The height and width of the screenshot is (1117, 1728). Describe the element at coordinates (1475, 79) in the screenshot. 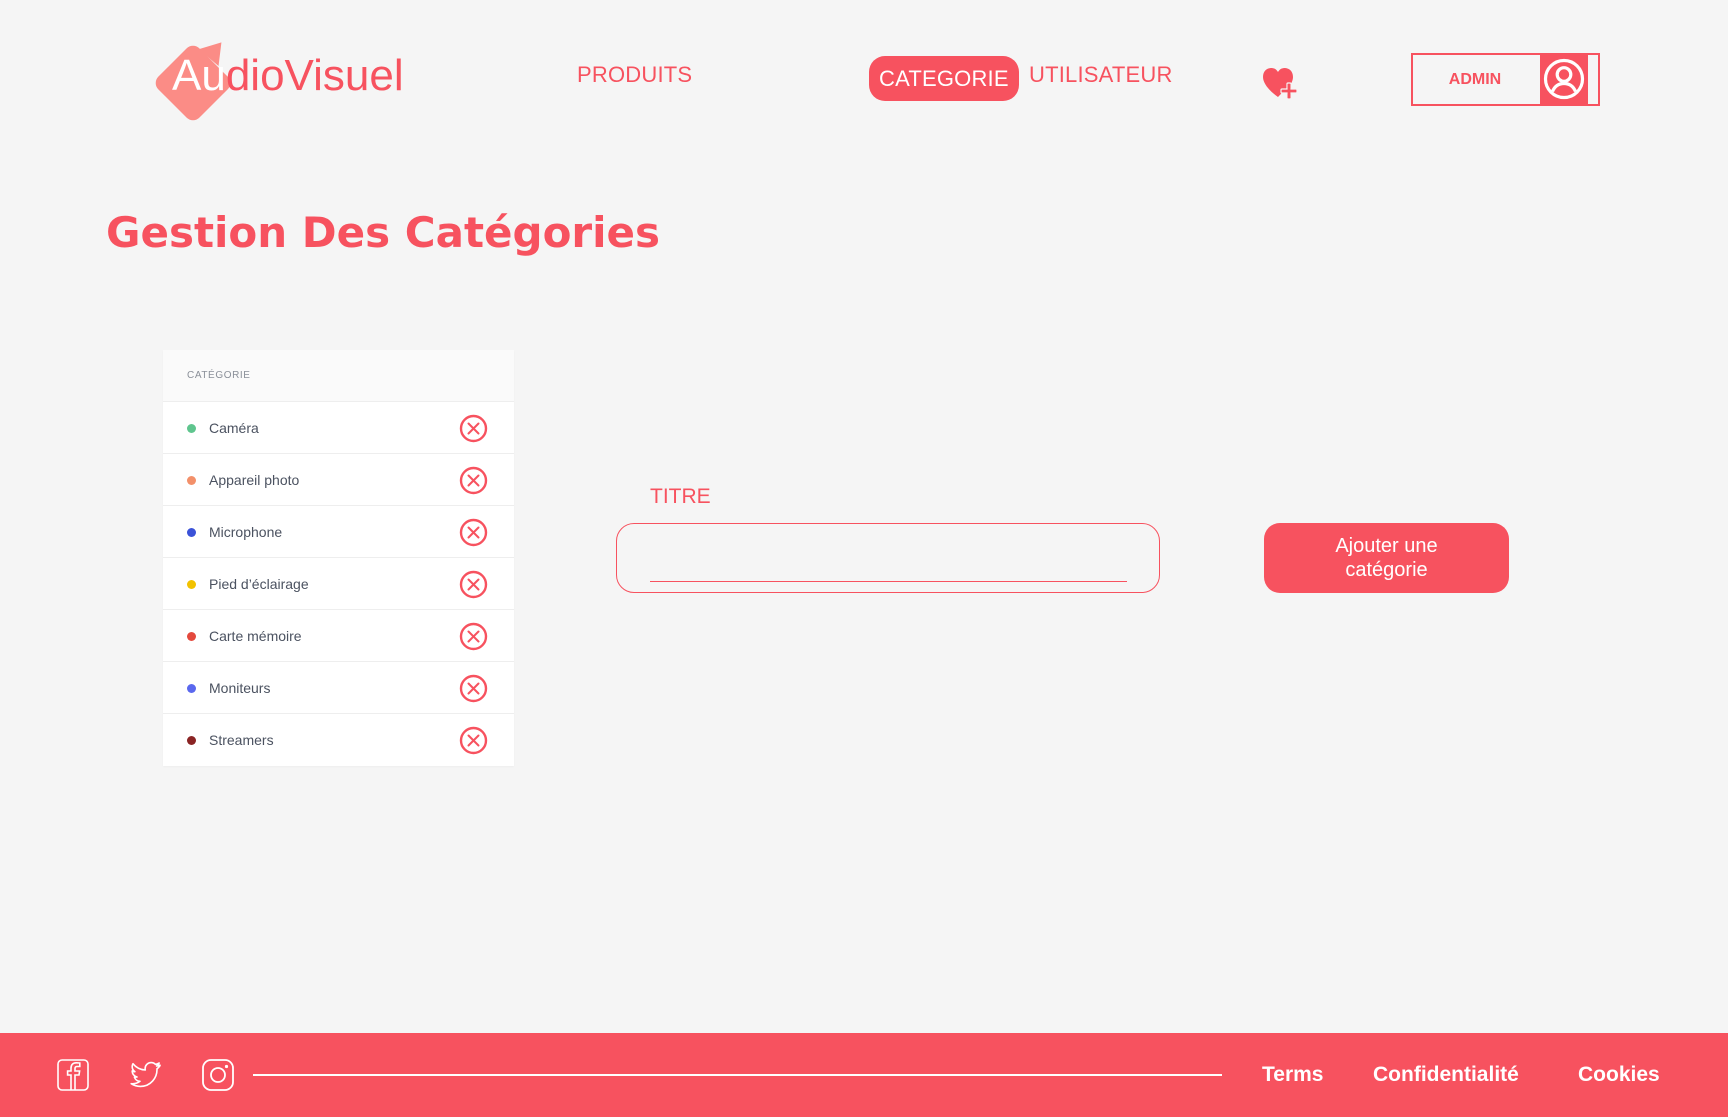

I see `user-role-label: ADMIN` at that location.